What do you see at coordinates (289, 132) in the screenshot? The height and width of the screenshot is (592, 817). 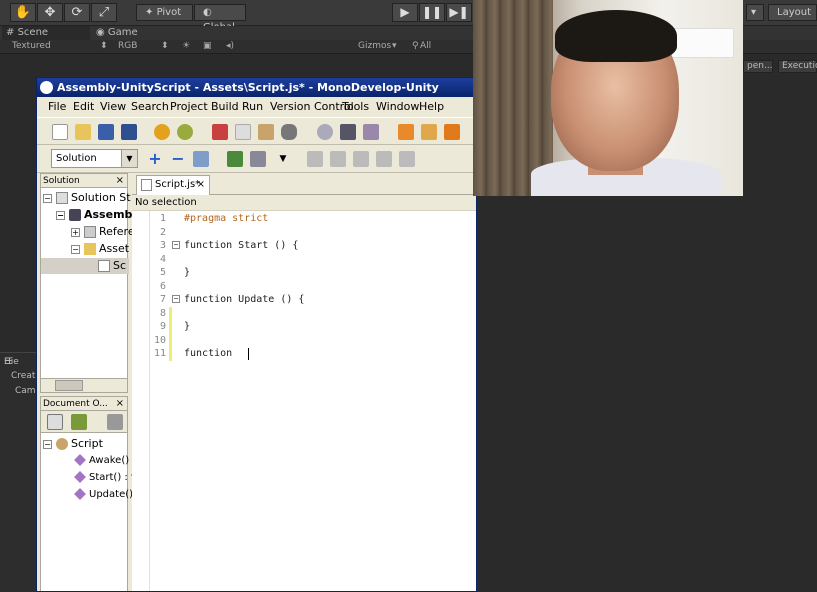 I see `delete-icon` at bounding box center [289, 132].